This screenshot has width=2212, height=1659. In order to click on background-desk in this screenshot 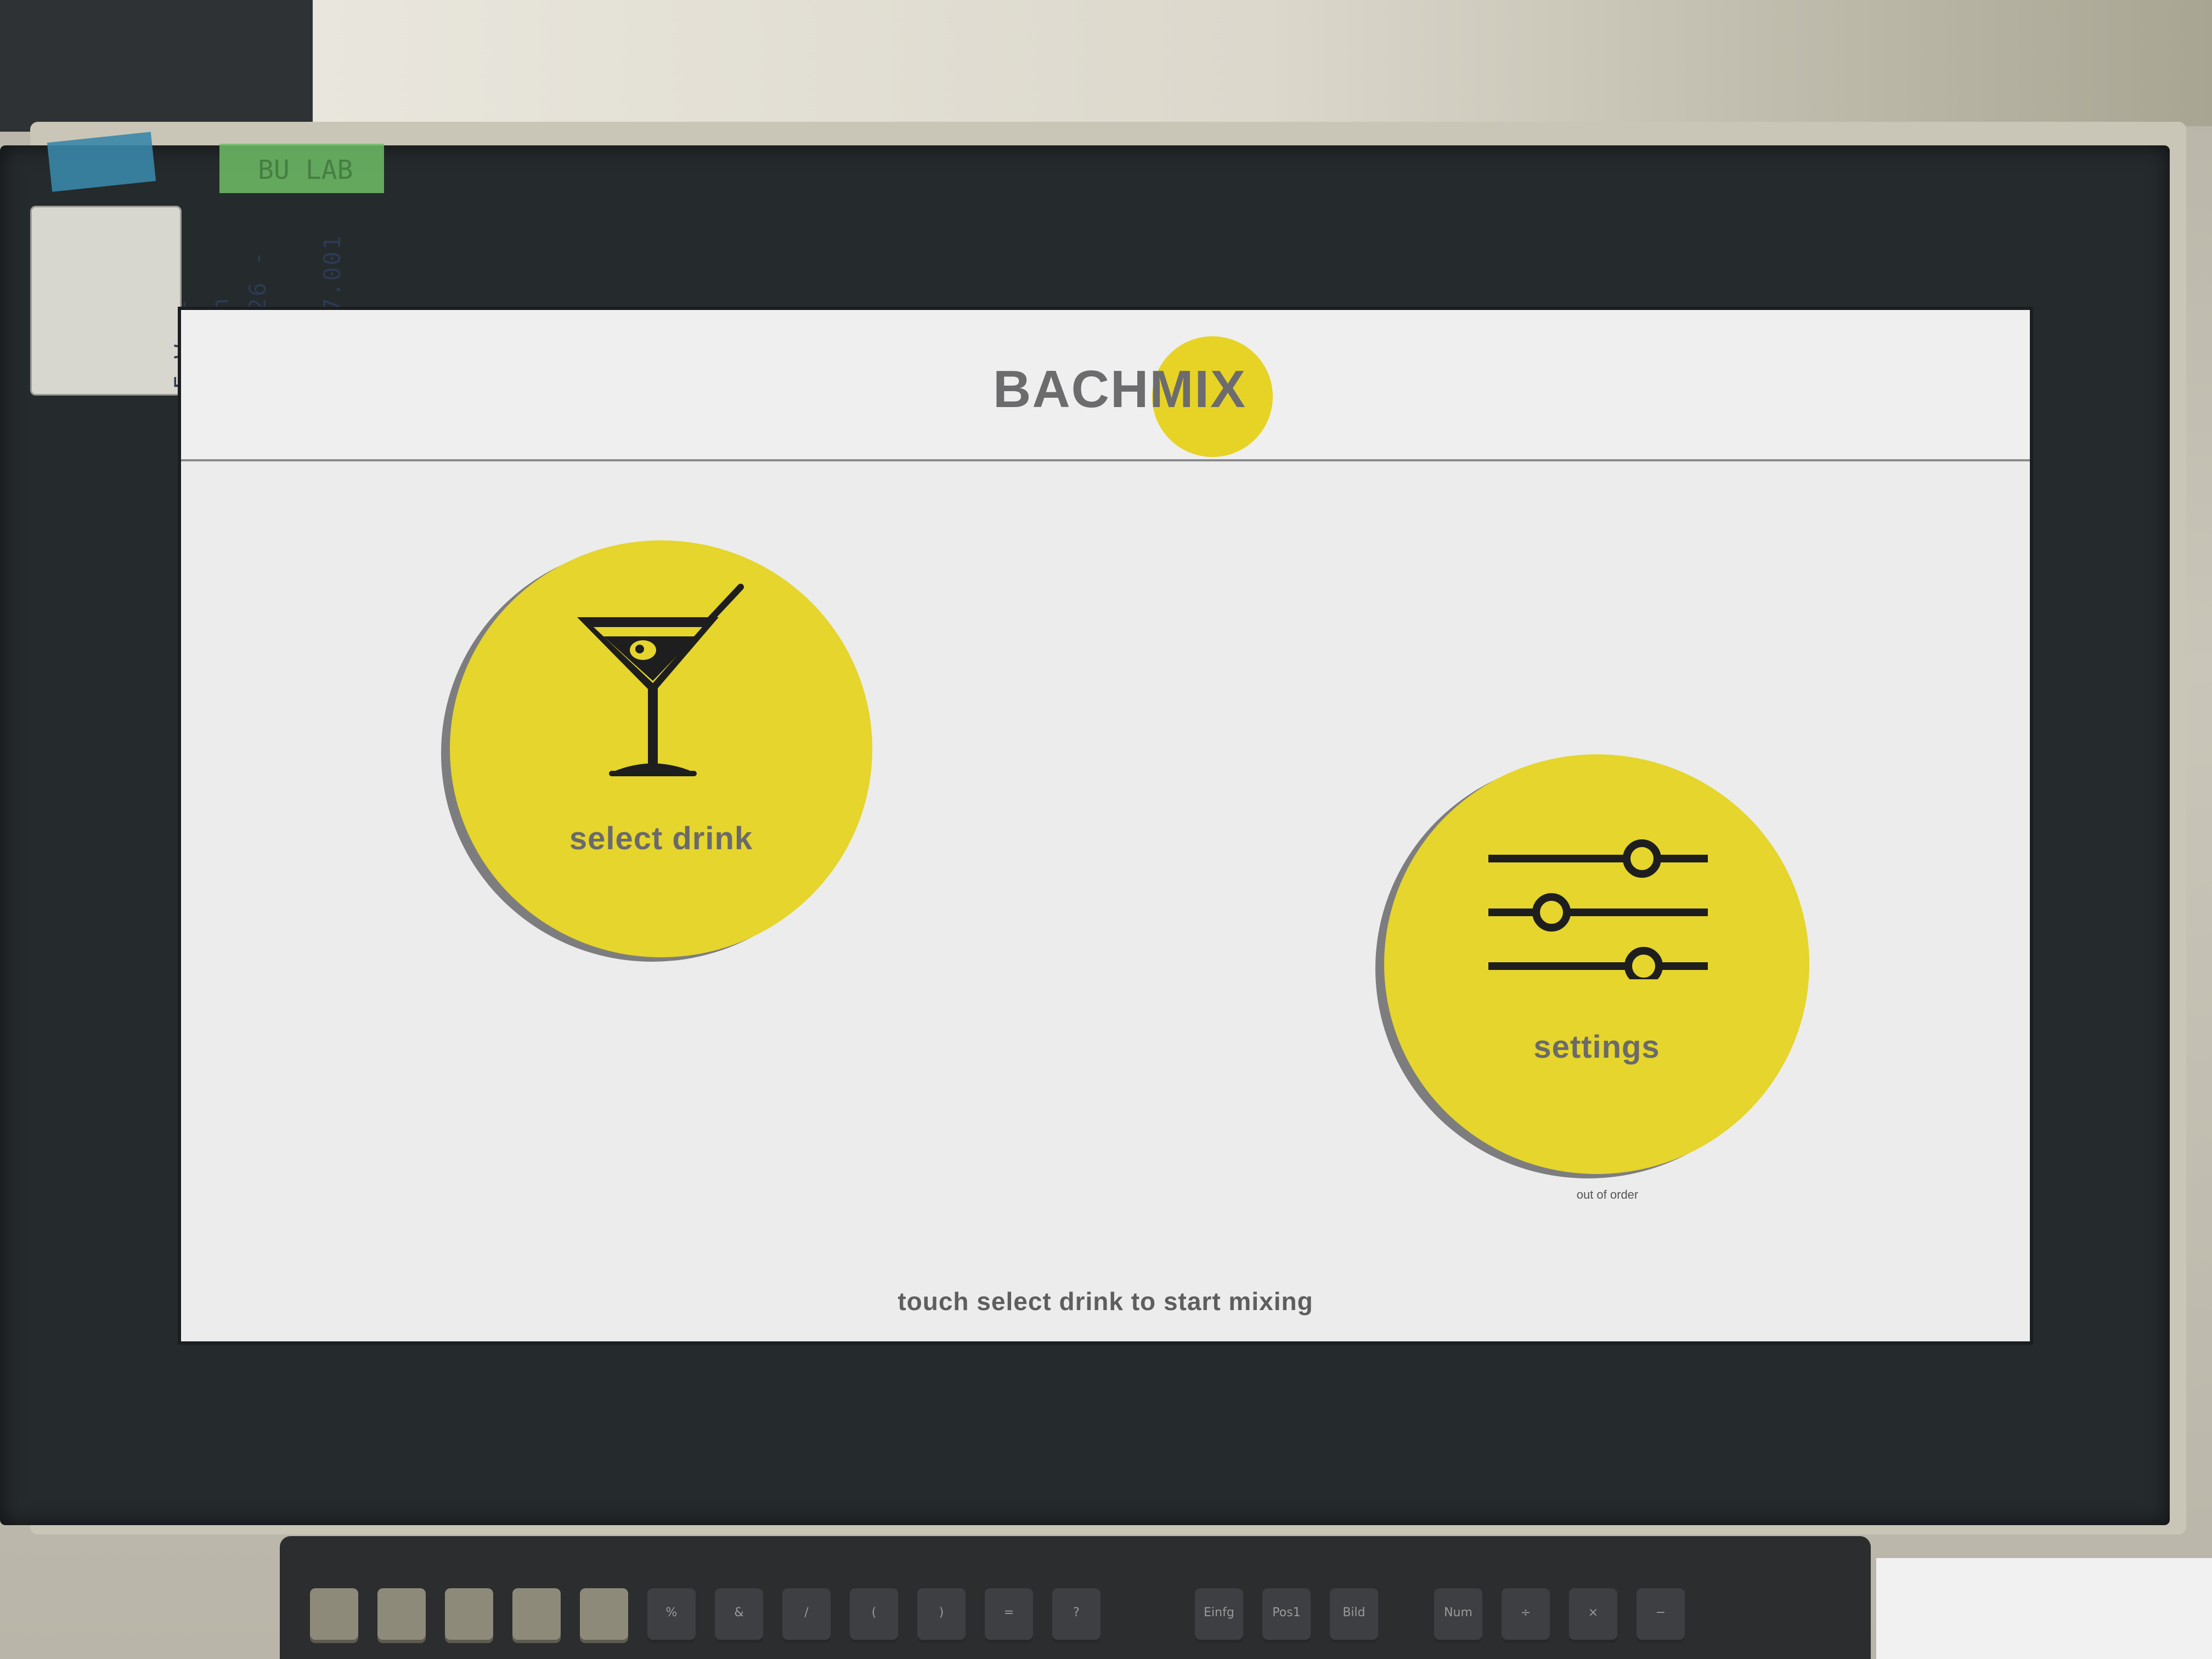, I will do `click(156, 66)`.